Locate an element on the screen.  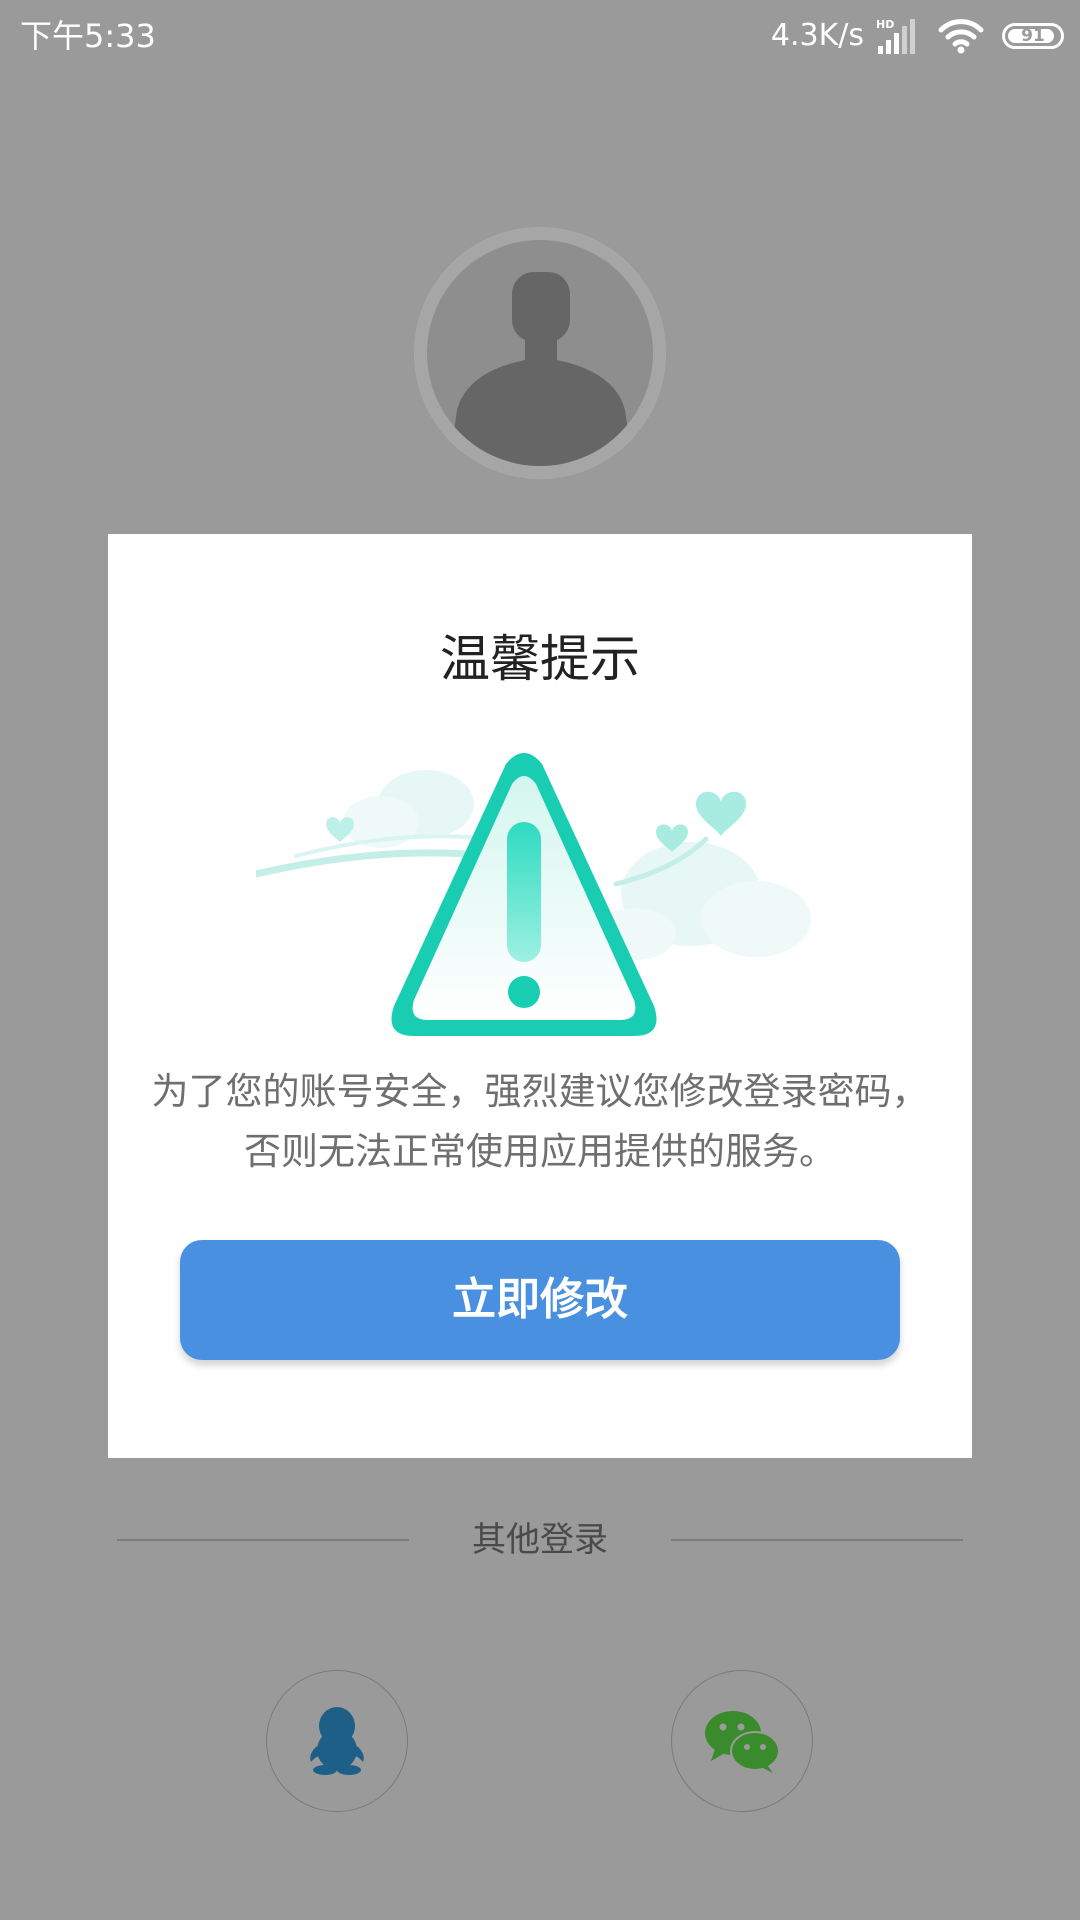
signal-icon: HD is located at coordinates (895, 36).